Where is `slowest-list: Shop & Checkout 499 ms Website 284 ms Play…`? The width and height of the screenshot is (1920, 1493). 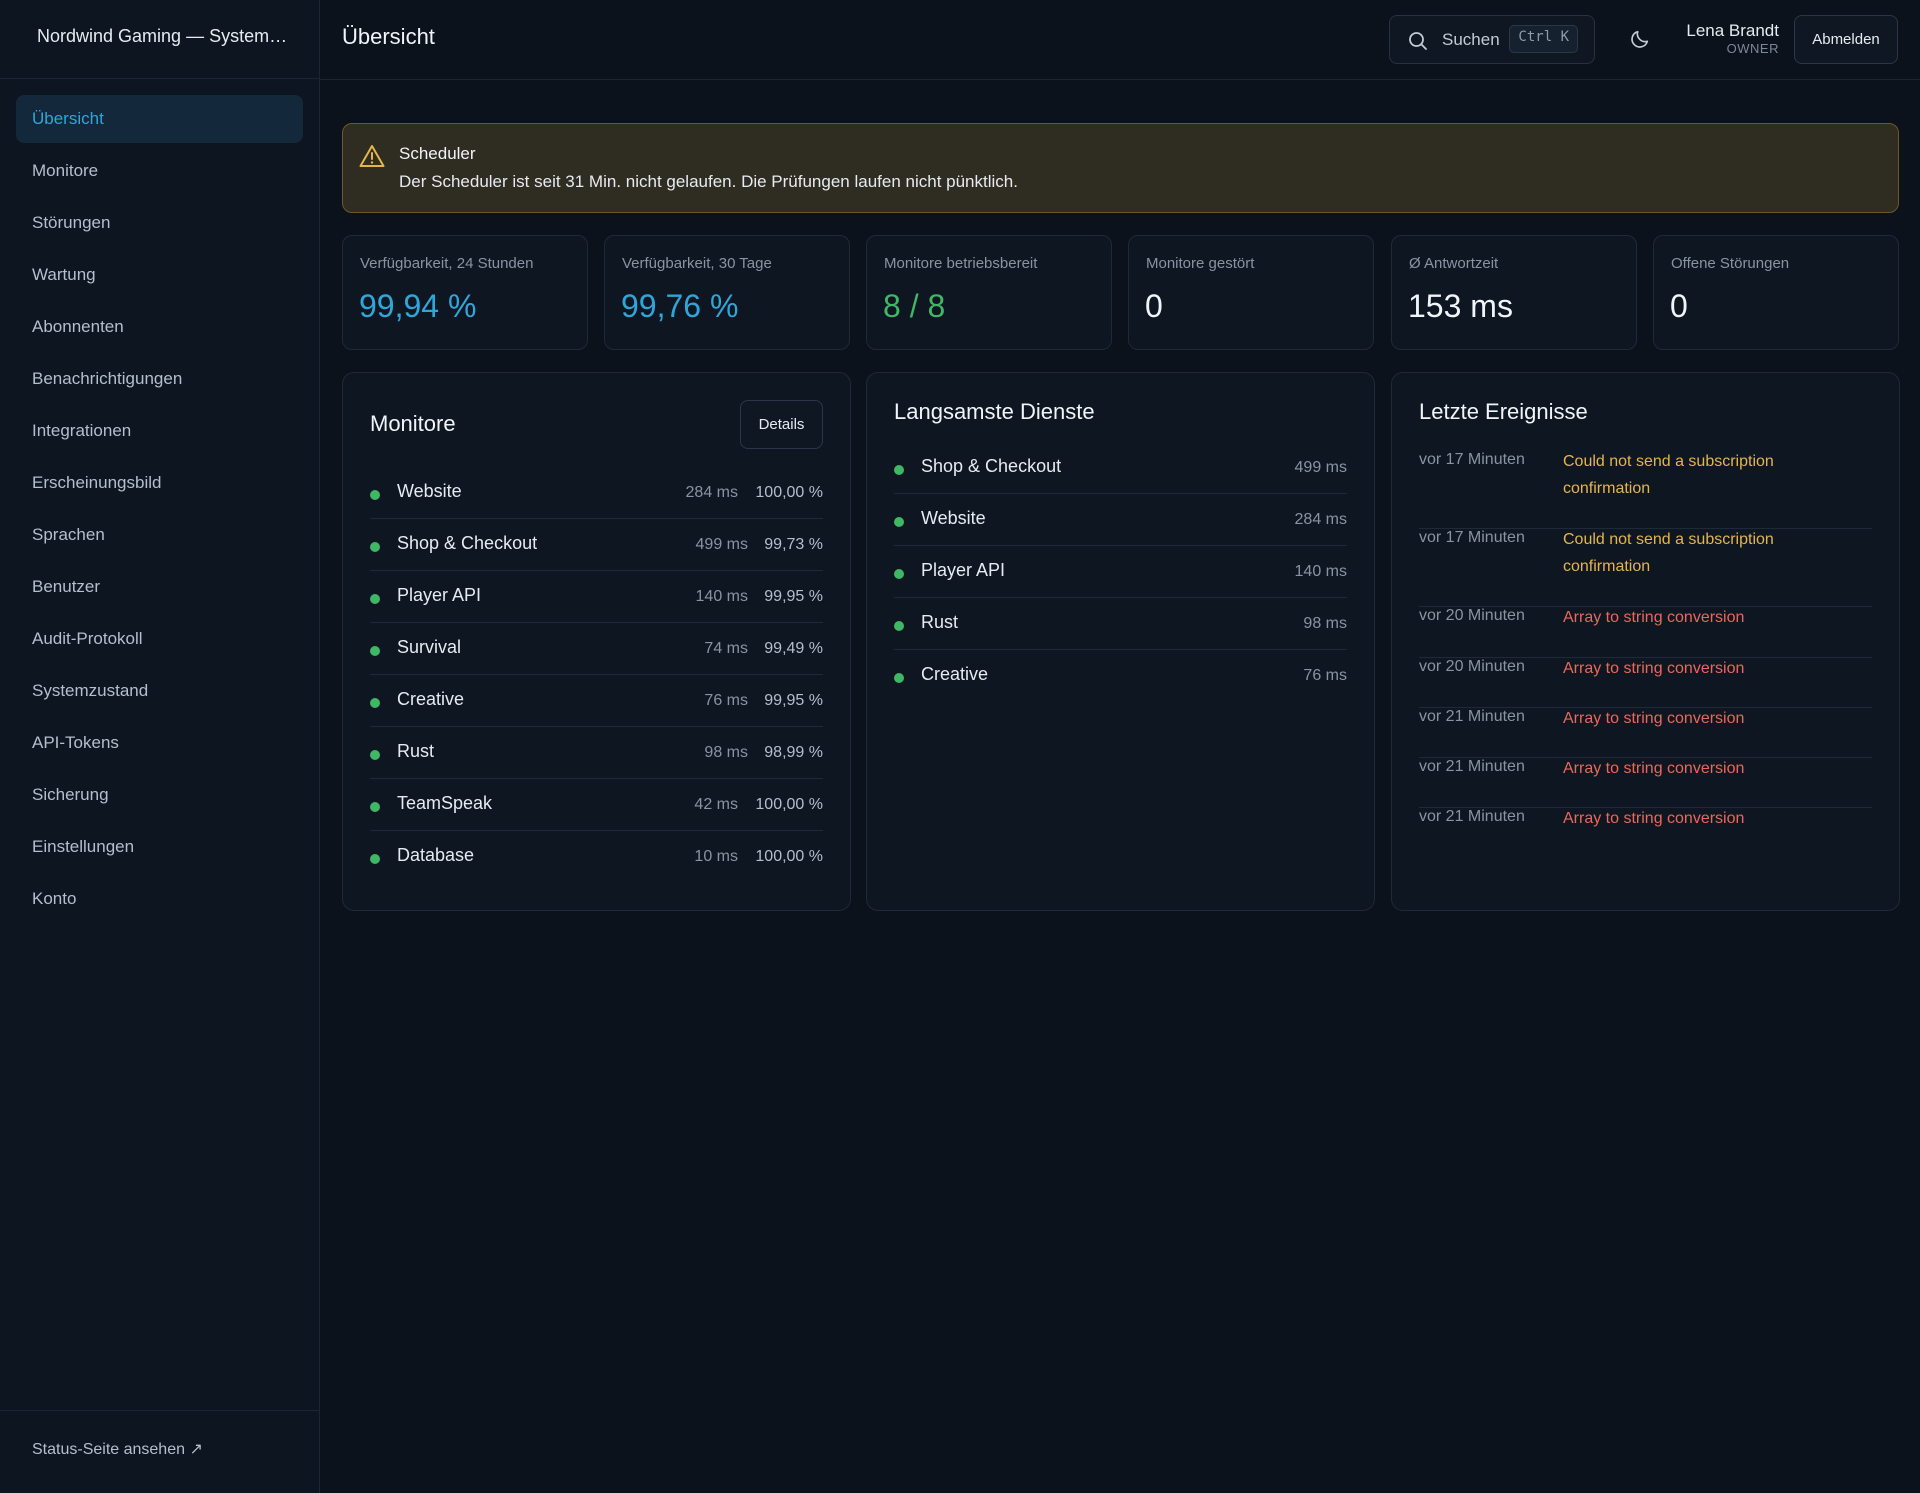 slowest-list: Shop & Checkout 499 ms Website 284 ms Play… is located at coordinates (1120, 572).